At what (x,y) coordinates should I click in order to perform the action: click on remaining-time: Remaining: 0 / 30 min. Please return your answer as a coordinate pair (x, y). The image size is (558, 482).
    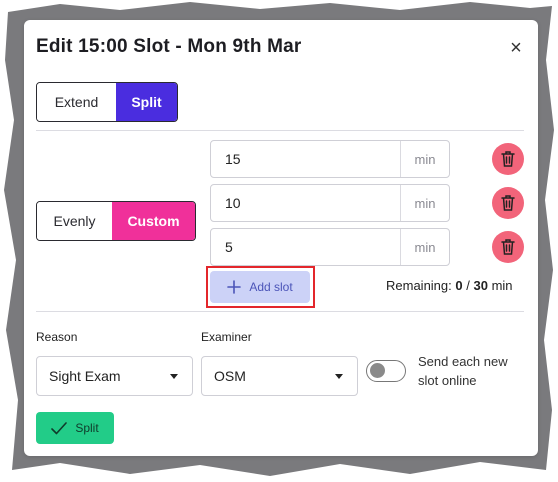
    Looking at the image, I should click on (449, 285).